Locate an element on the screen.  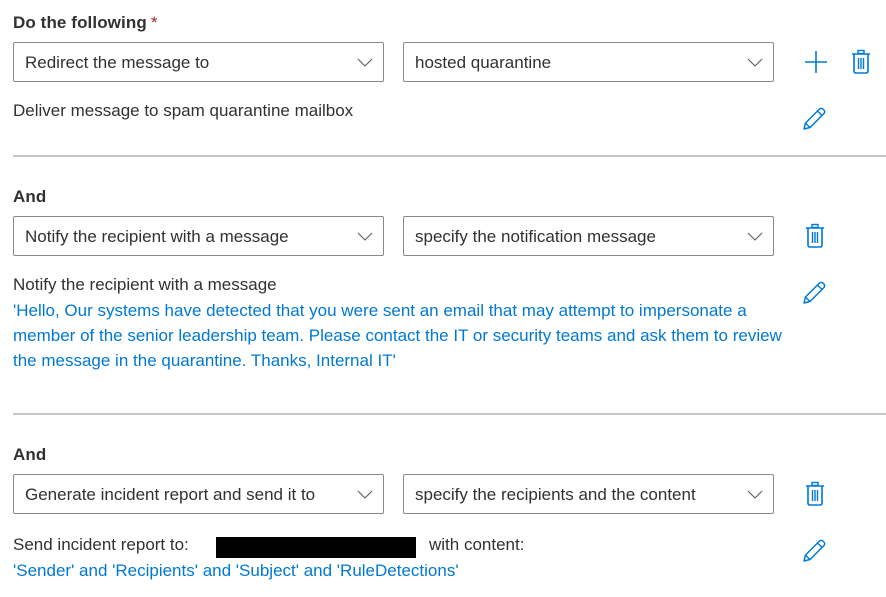
edit-action-3-button is located at coordinates (814, 551).